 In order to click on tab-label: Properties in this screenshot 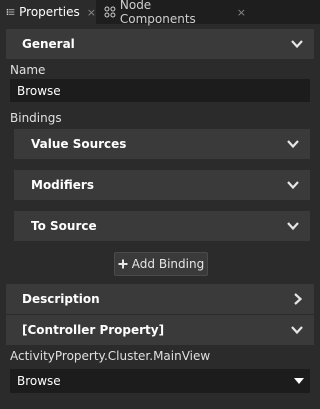, I will do `click(49, 12)`.